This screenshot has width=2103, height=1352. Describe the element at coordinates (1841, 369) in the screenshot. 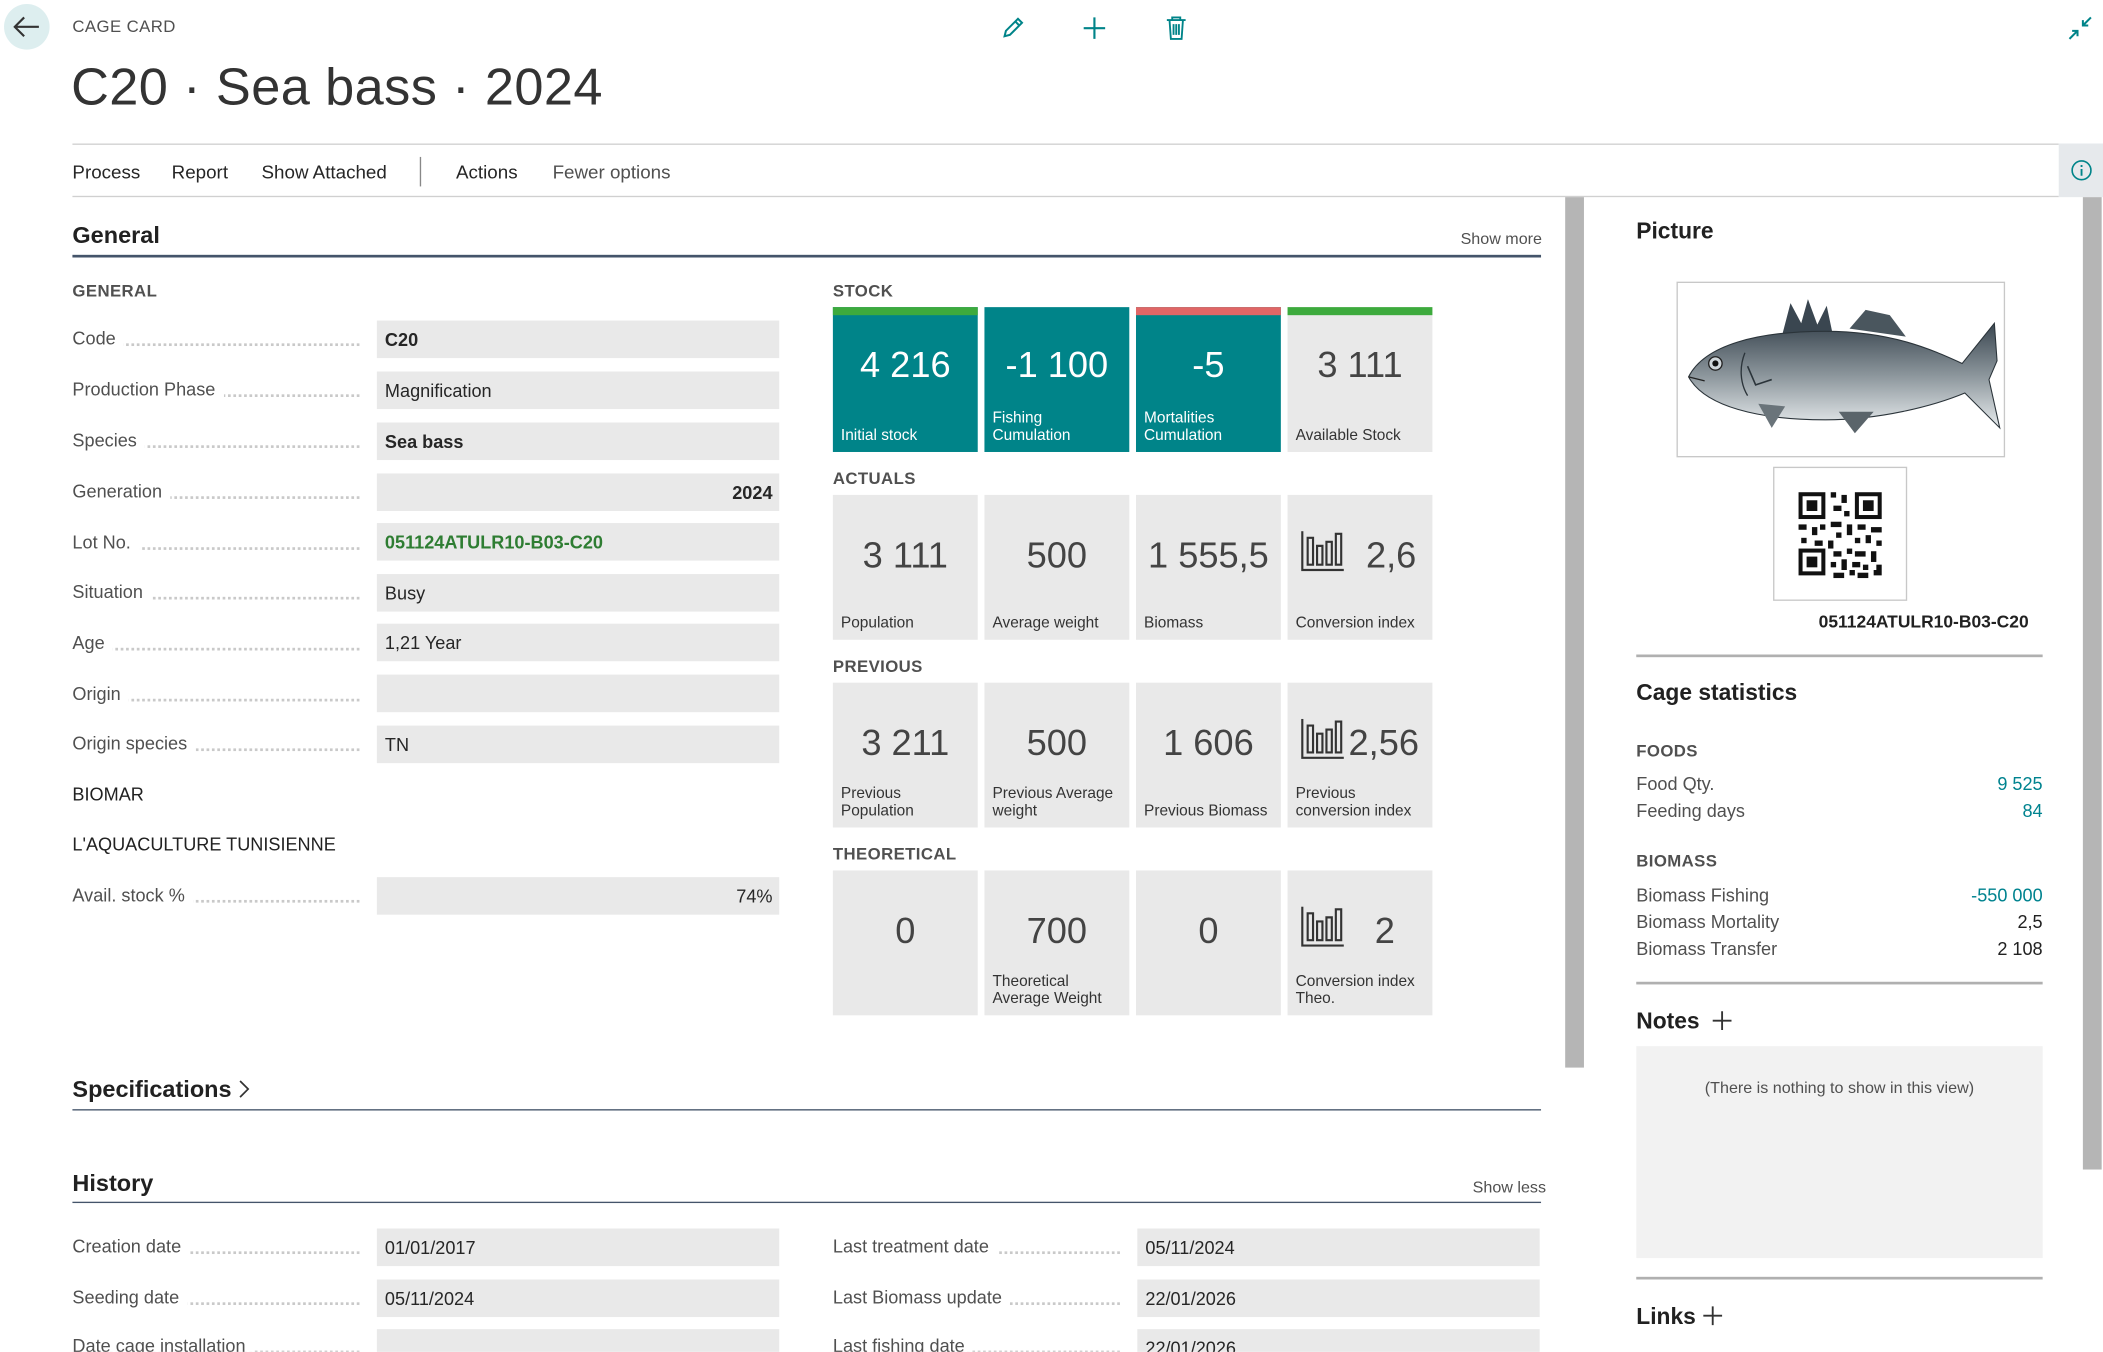

I see `fish-picture` at that location.